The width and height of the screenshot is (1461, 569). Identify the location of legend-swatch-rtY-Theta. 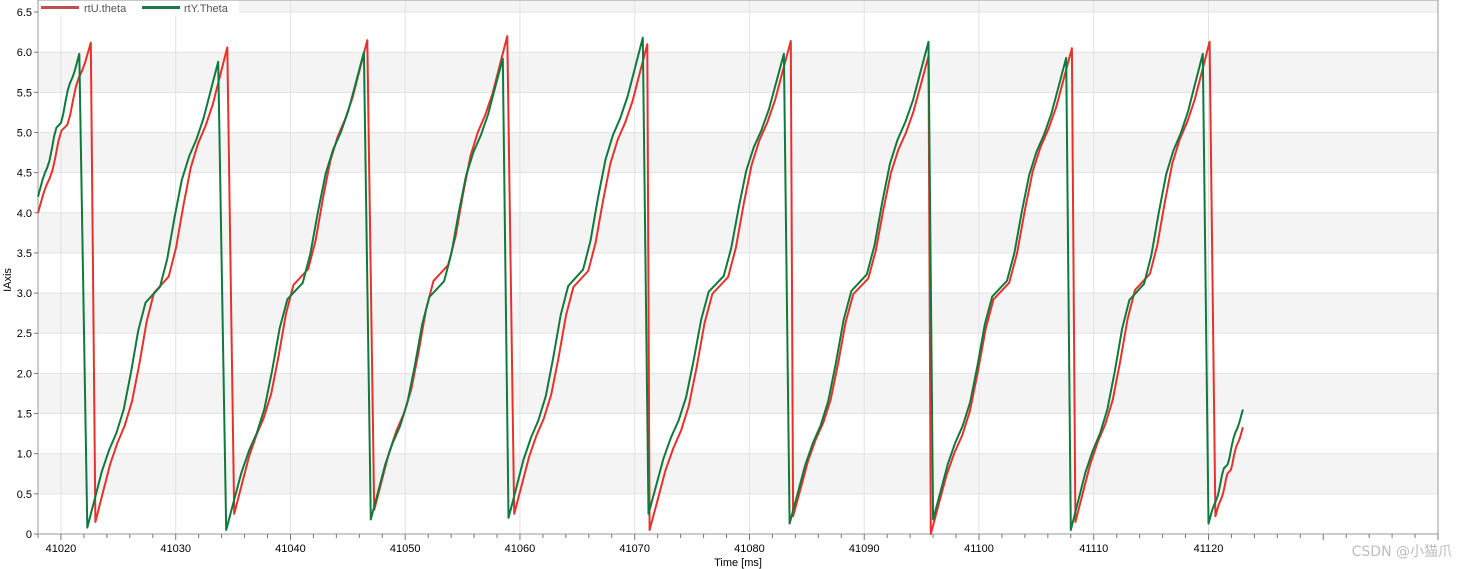
(161, 7).